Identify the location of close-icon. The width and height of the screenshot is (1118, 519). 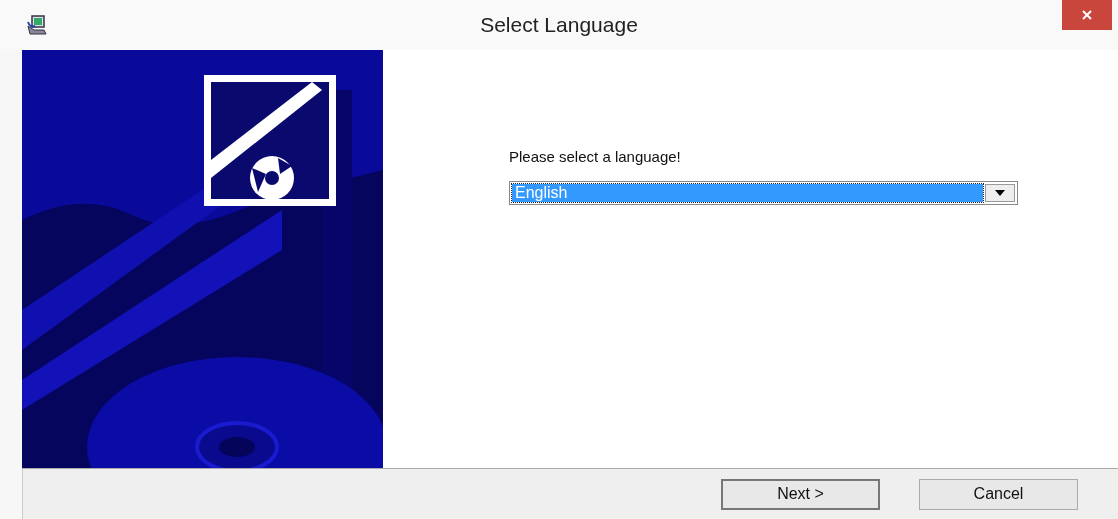
(1087, 15).